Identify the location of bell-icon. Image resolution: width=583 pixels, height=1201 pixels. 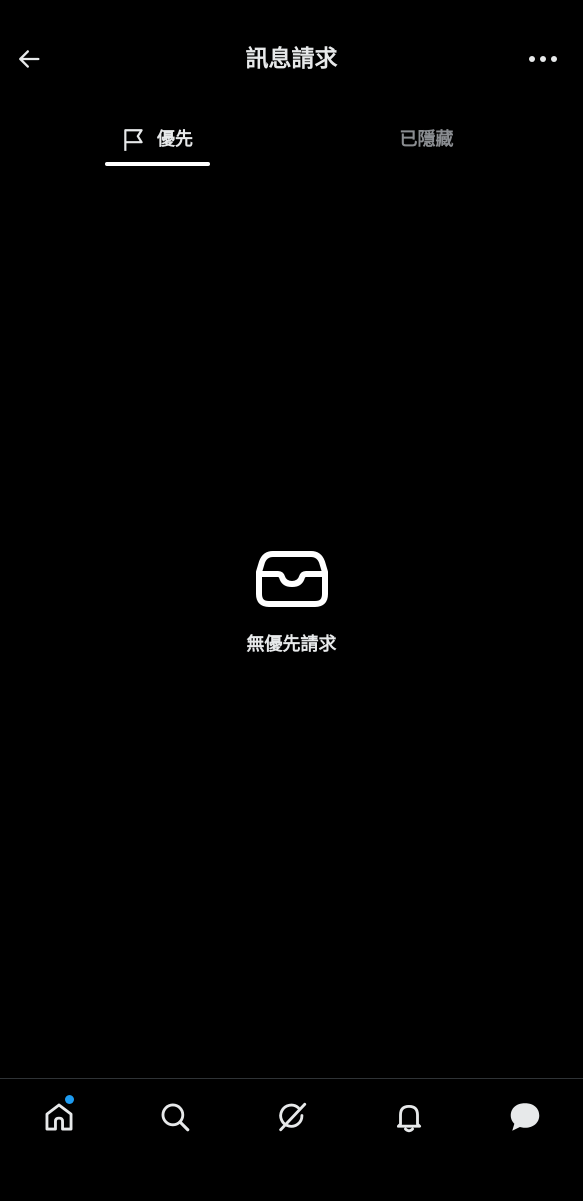
(409, 1118).